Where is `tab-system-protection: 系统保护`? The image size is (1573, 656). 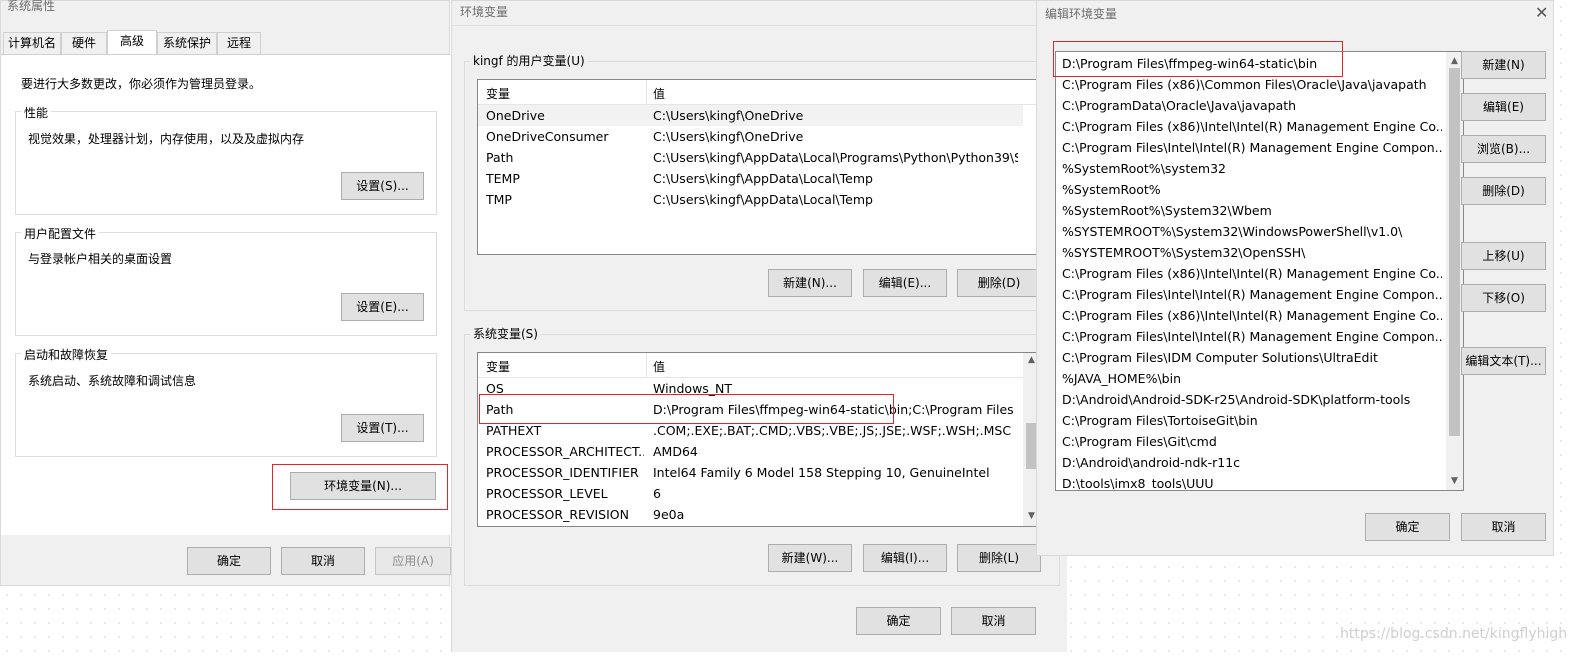 tab-system-protection: 系统保护 is located at coordinates (187, 43).